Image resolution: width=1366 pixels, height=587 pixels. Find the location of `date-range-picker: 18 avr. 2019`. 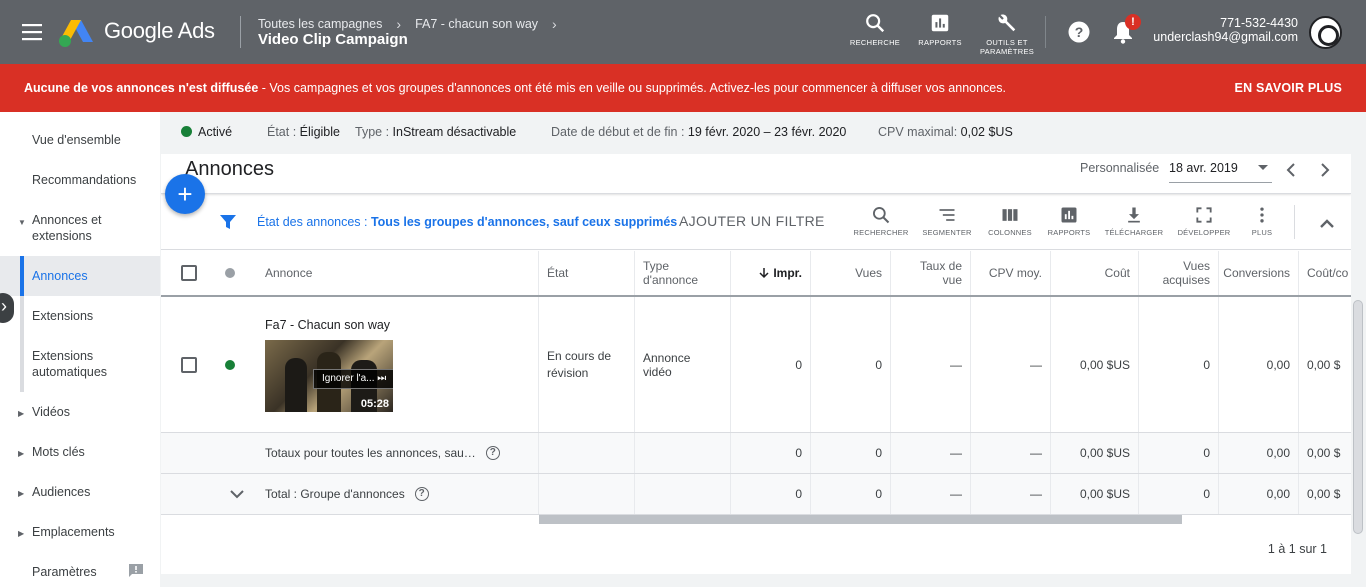

date-range-picker: 18 avr. 2019 is located at coordinates (1203, 168).